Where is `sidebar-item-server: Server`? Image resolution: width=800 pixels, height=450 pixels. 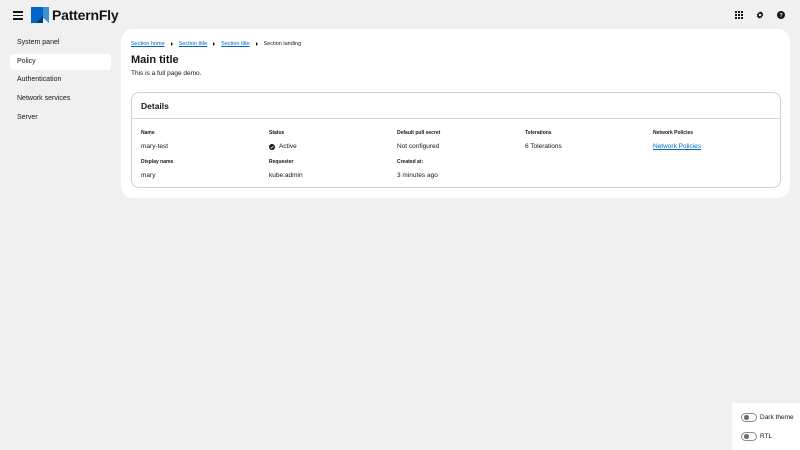
sidebar-item-server: Server is located at coordinates (60, 118).